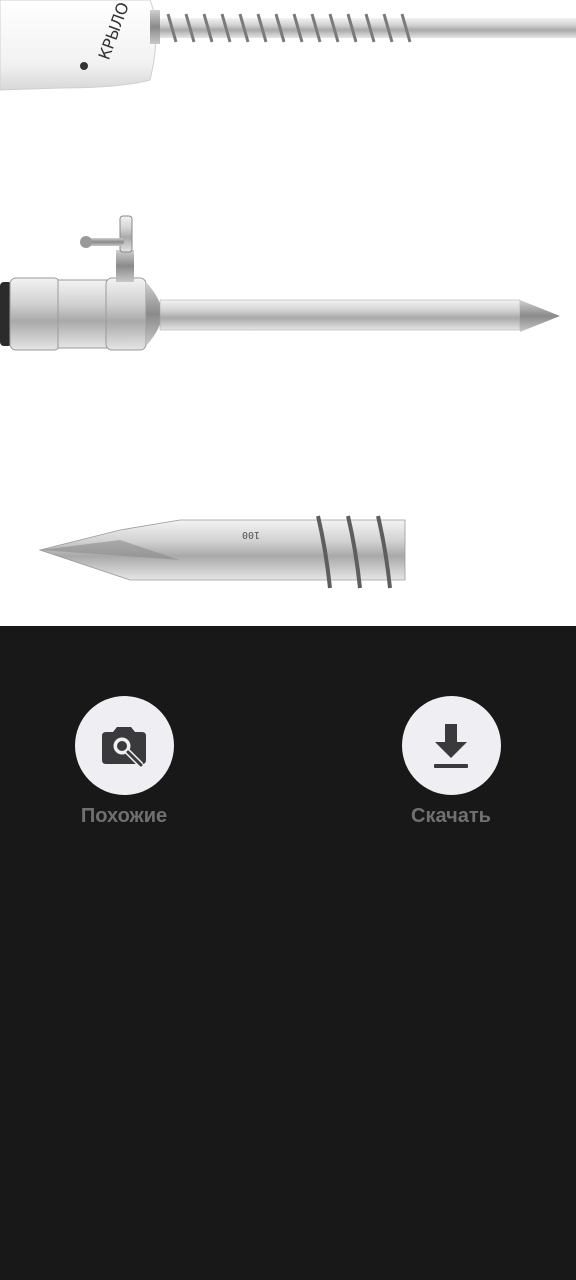 Image resolution: width=576 pixels, height=1280 pixels. What do you see at coordinates (451, 816) in the screenshot?
I see `download-label: Скачать` at bounding box center [451, 816].